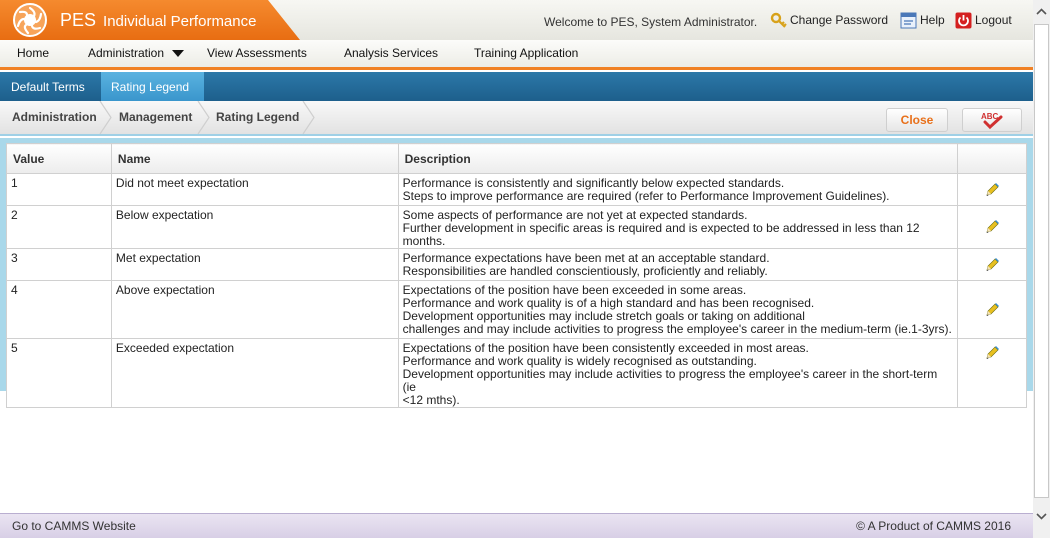 The height and width of the screenshot is (538, 1050). What do you see at coordinates (839, 20) in the screenshot?
I see `change-password-label: Change Password` at bounding box center [839, 20].